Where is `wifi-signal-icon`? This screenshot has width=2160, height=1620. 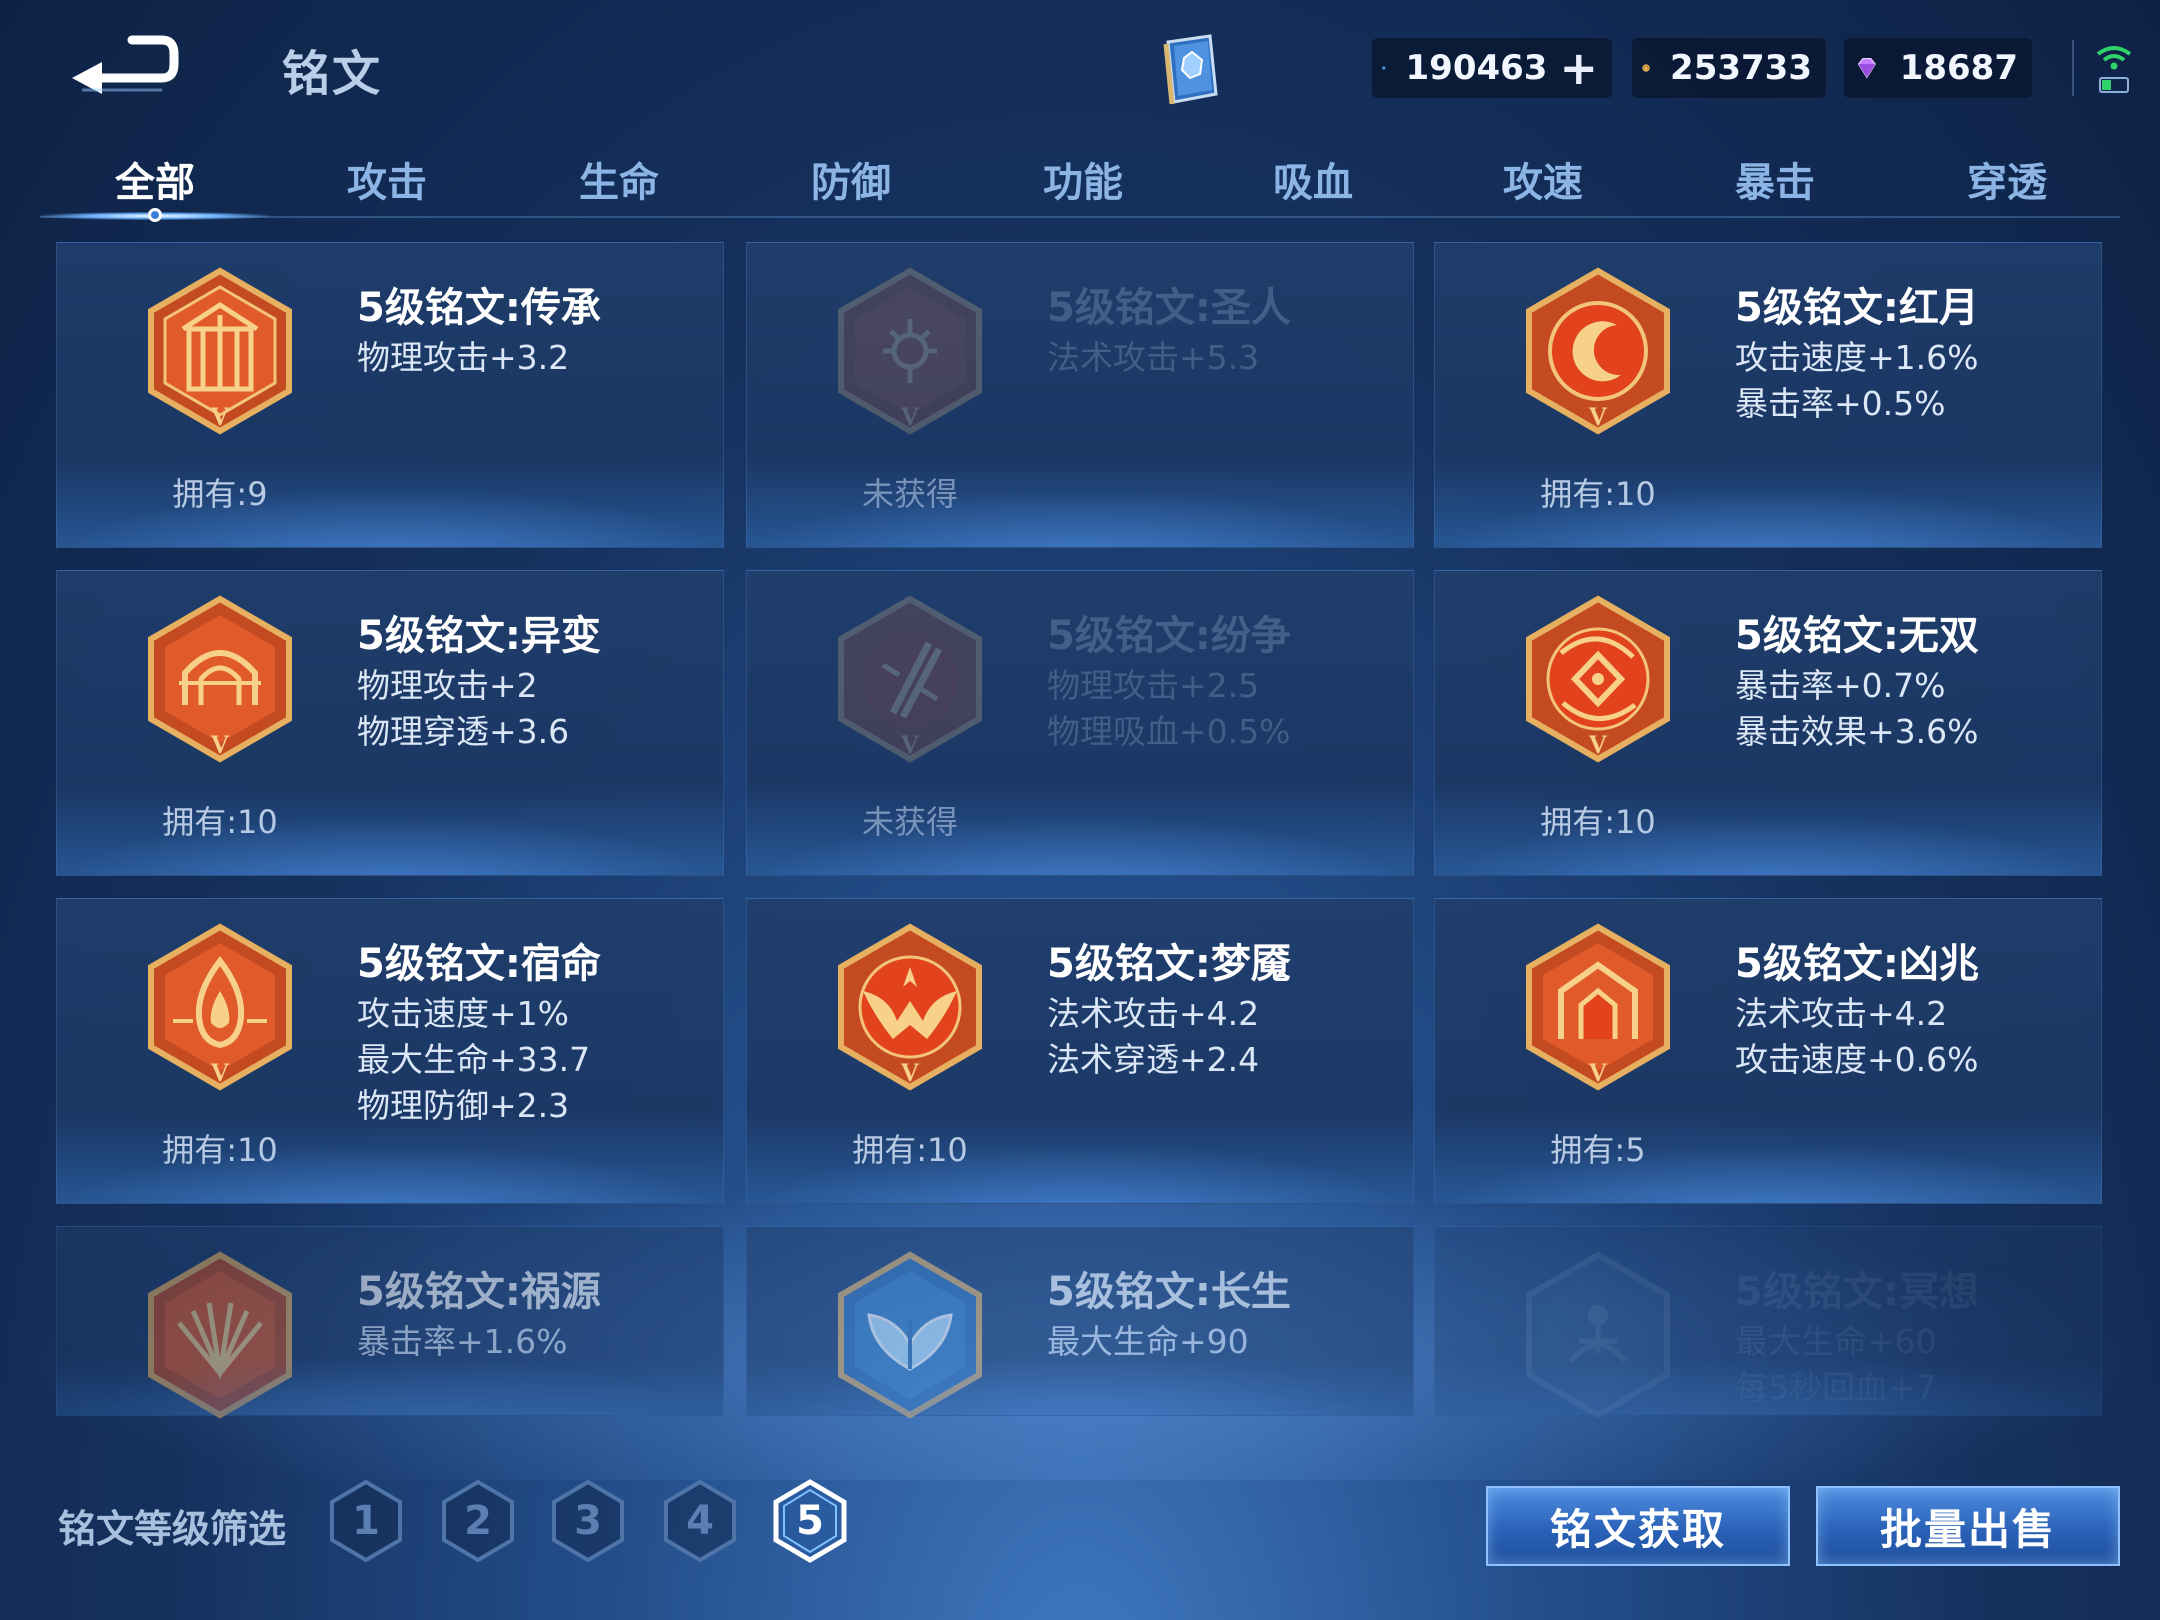
wifi-signal-icon is located at coordinates (2114, 68).